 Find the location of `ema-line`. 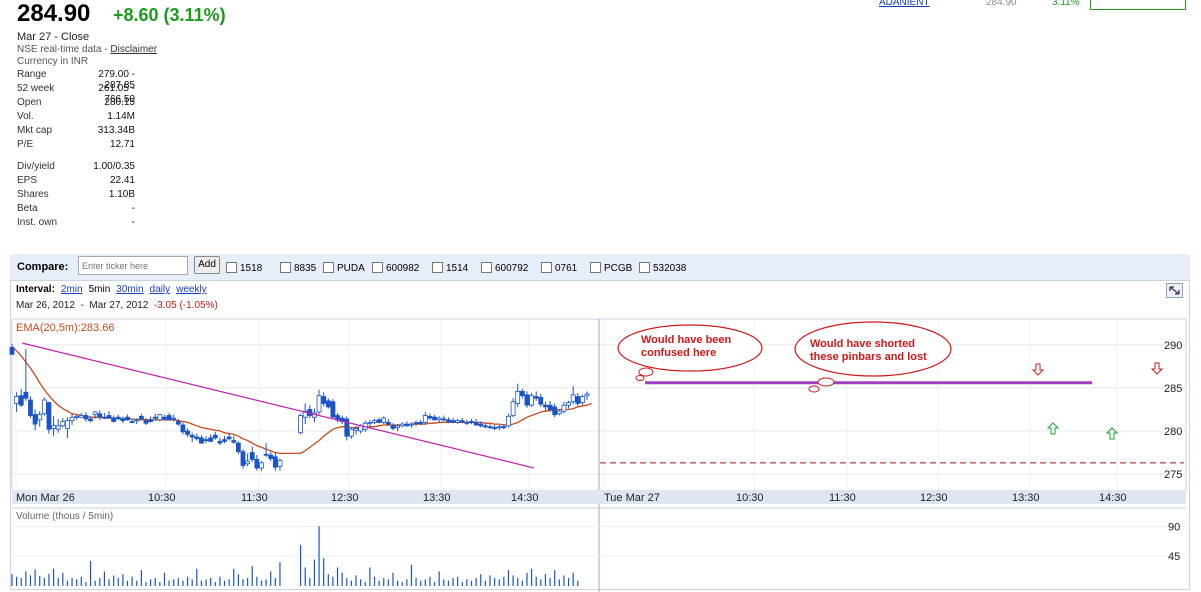

ema-line is located at coordinates (301, 400).